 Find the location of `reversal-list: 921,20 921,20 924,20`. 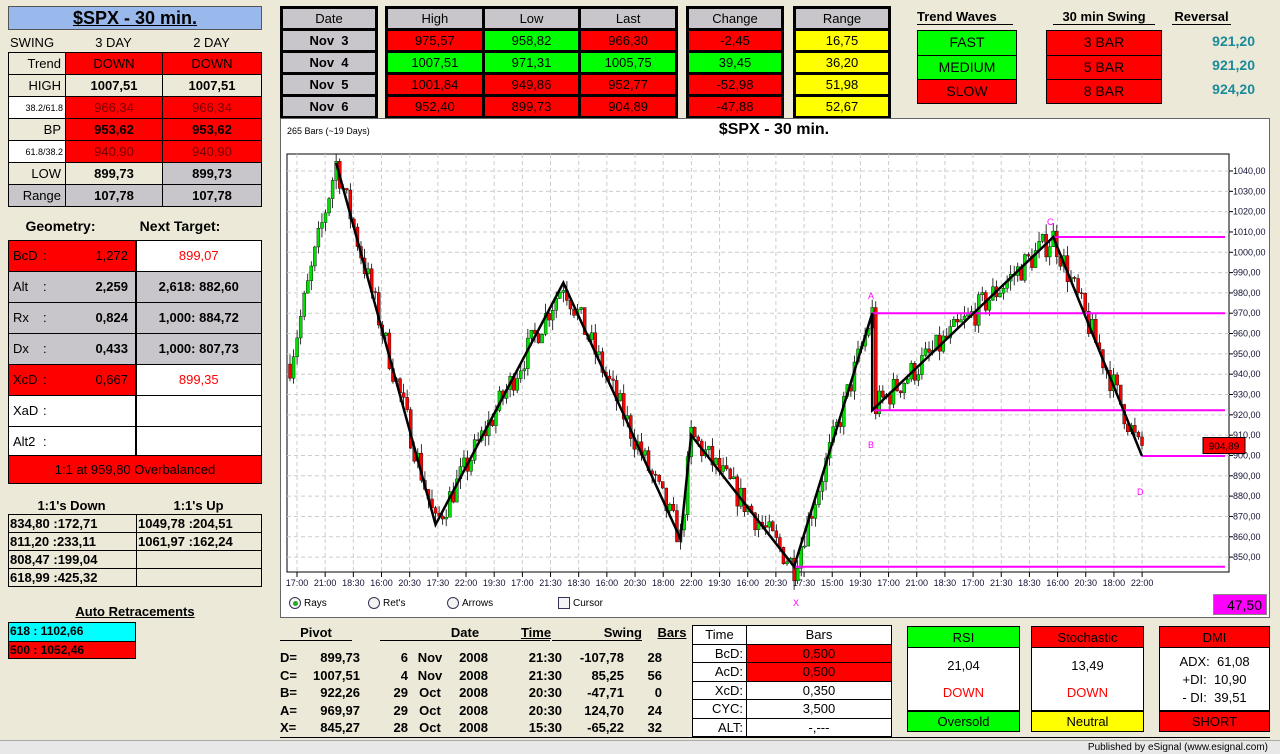

reversal-list: 921,20 921,20 924,20 is located at coordinates (1215, 66).